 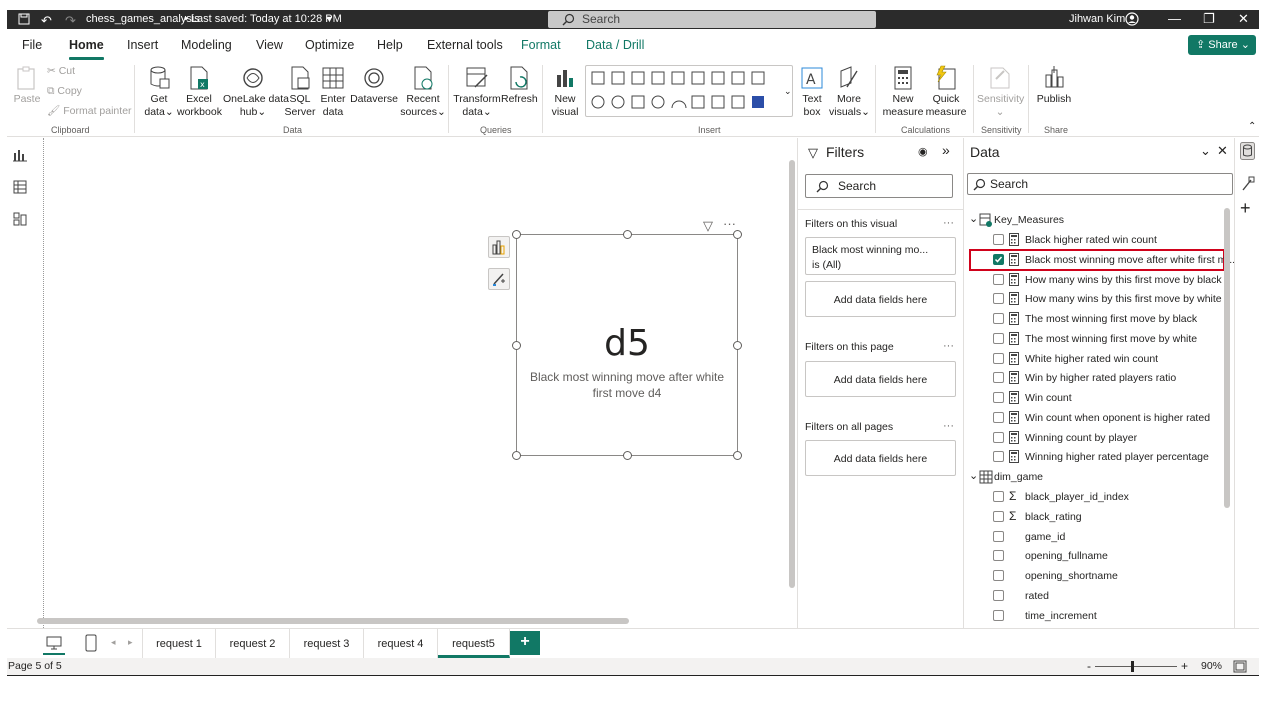 I want to click on menu-external-tools: External tools, so click(x=465, y=45).